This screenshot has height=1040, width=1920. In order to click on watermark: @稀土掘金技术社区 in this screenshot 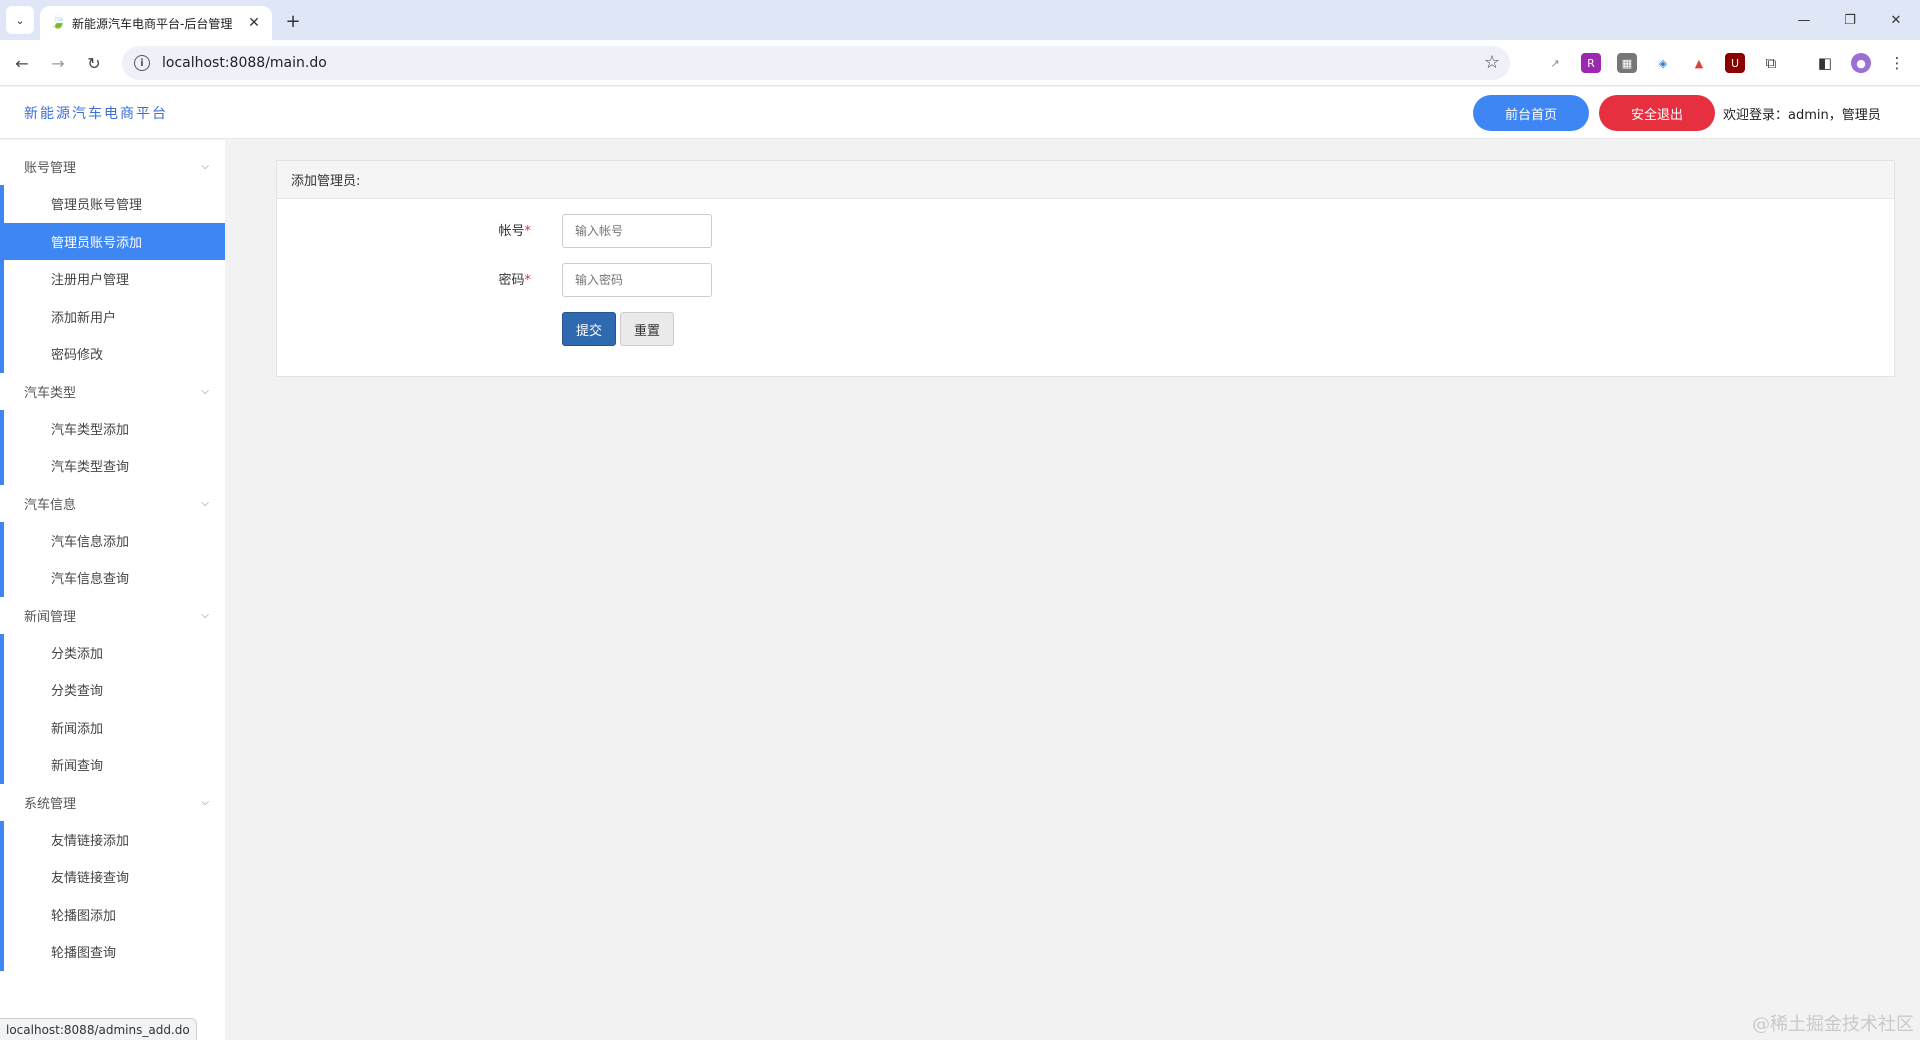, I will do `click(1833, 1024)`.